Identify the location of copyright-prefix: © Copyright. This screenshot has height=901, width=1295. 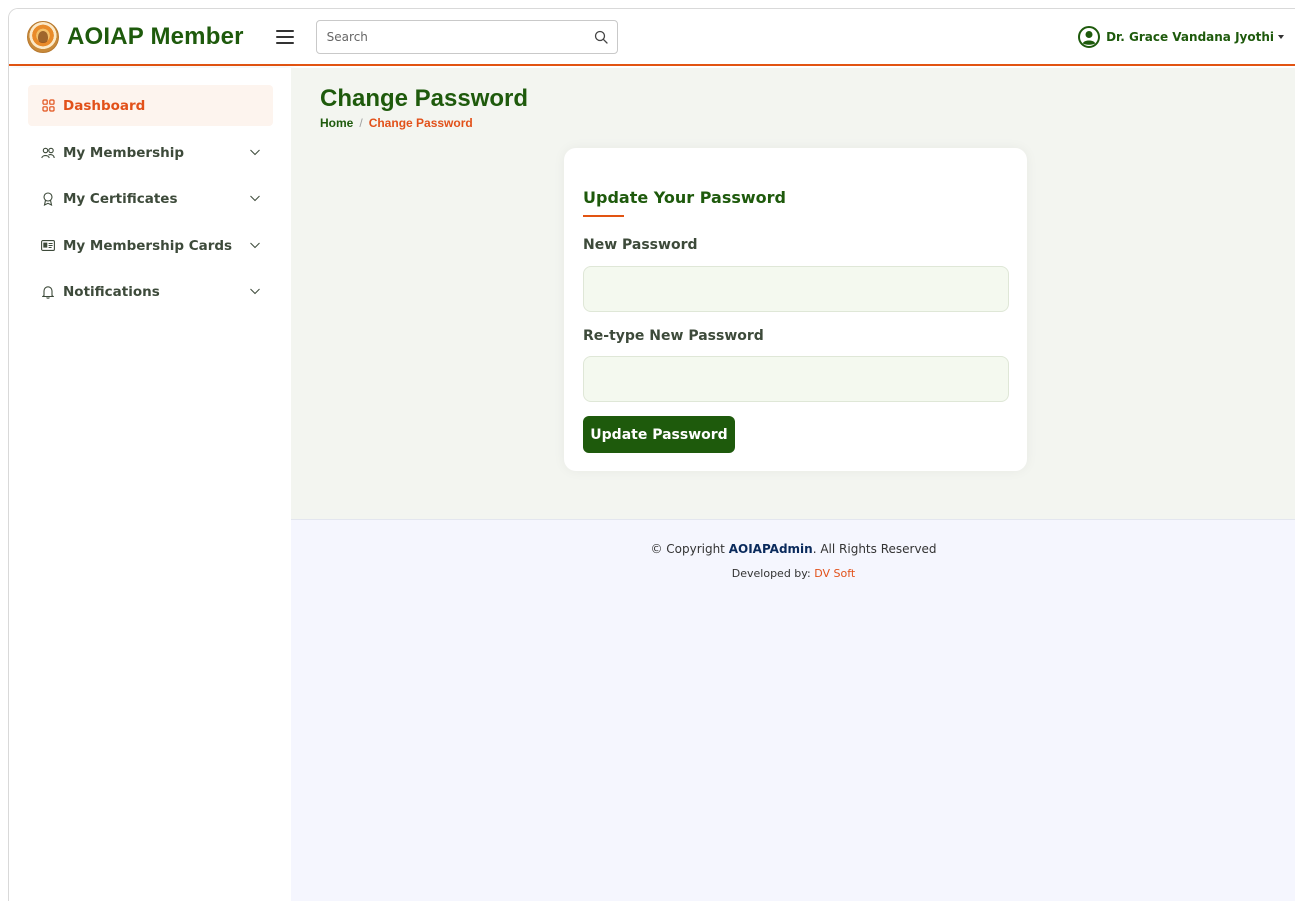
(687, 549).